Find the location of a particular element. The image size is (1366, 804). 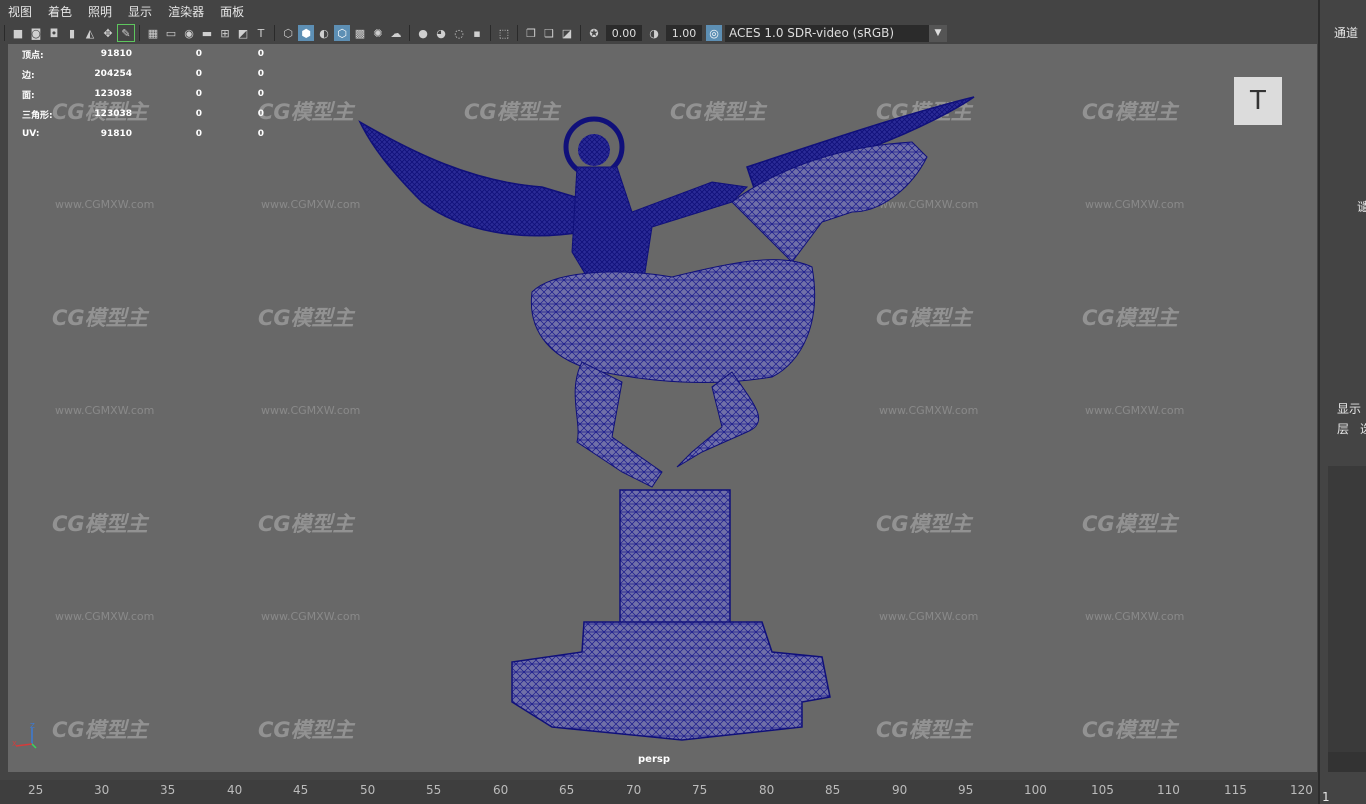

camera-lock-icon: ◘ is located at coordinates (54, 33).